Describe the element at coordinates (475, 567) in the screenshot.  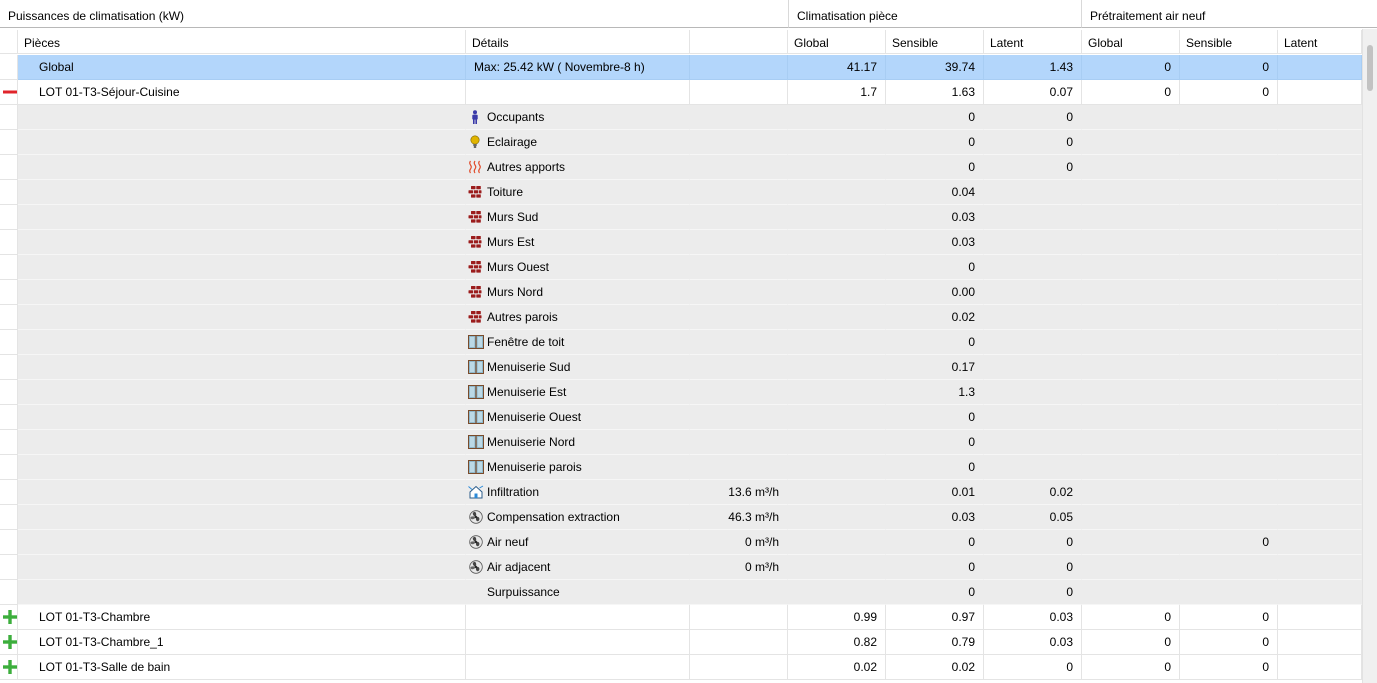
I see `fan-icon` at that location.